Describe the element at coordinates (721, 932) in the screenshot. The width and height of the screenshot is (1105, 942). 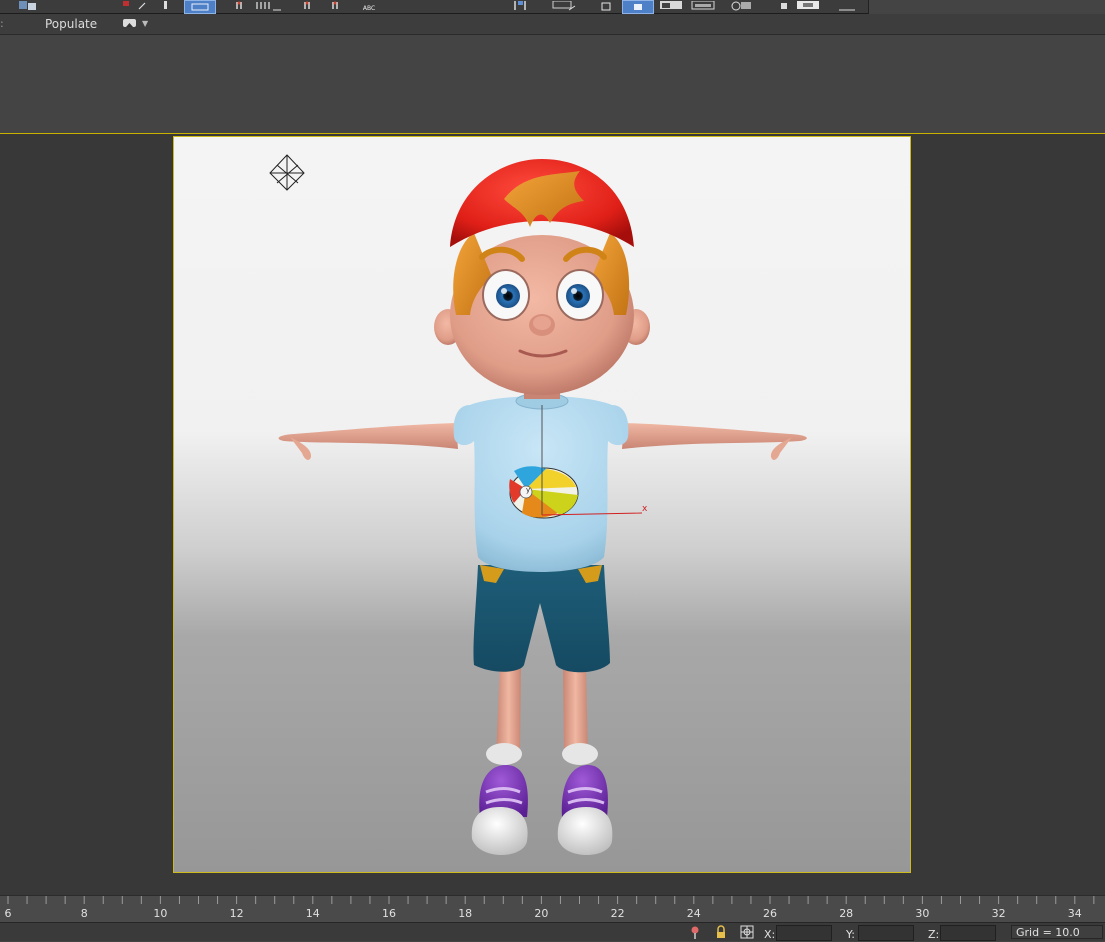
I see `selection-lock-icon` at that location.